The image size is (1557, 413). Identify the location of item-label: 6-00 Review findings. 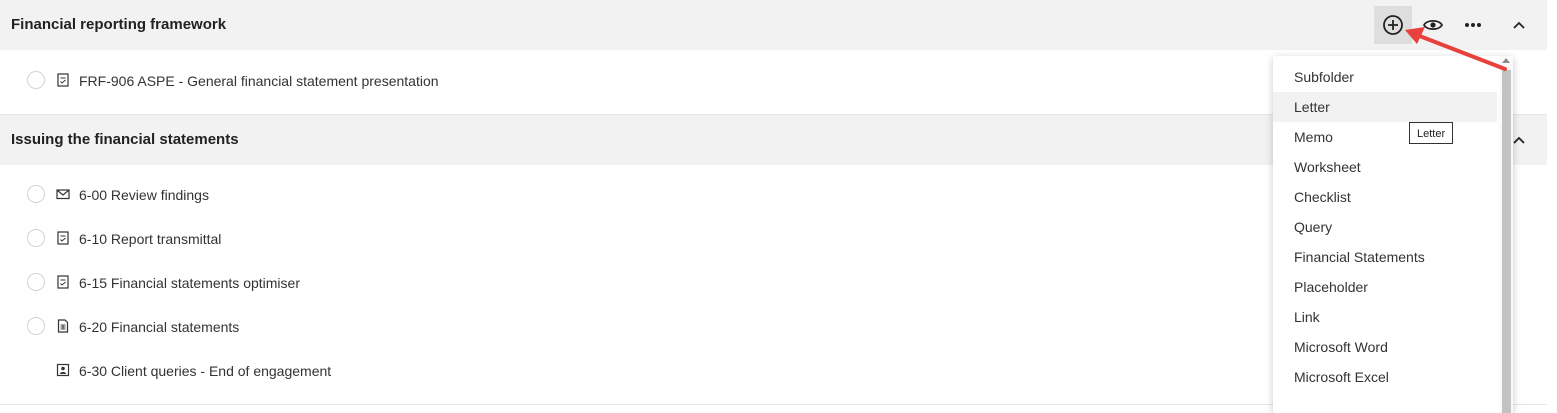
(144, 195).